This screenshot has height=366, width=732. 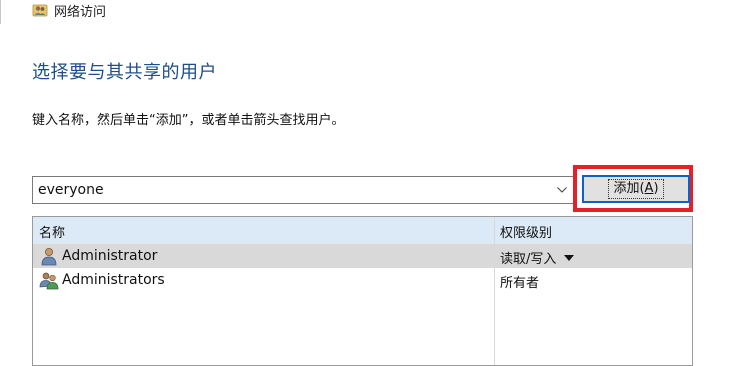 What do you see at coordinates (49, 281) in the screenshot?
I see `users-group-icon` at bounding box center [49, 281].